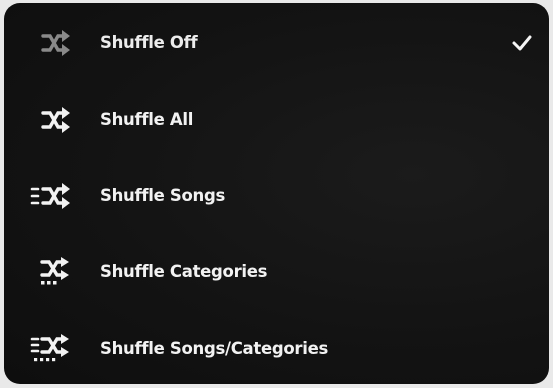 This screenshot has height=388, width=553. I want to click on menu-item-label: Shuffle Songs, so click(163, 195).